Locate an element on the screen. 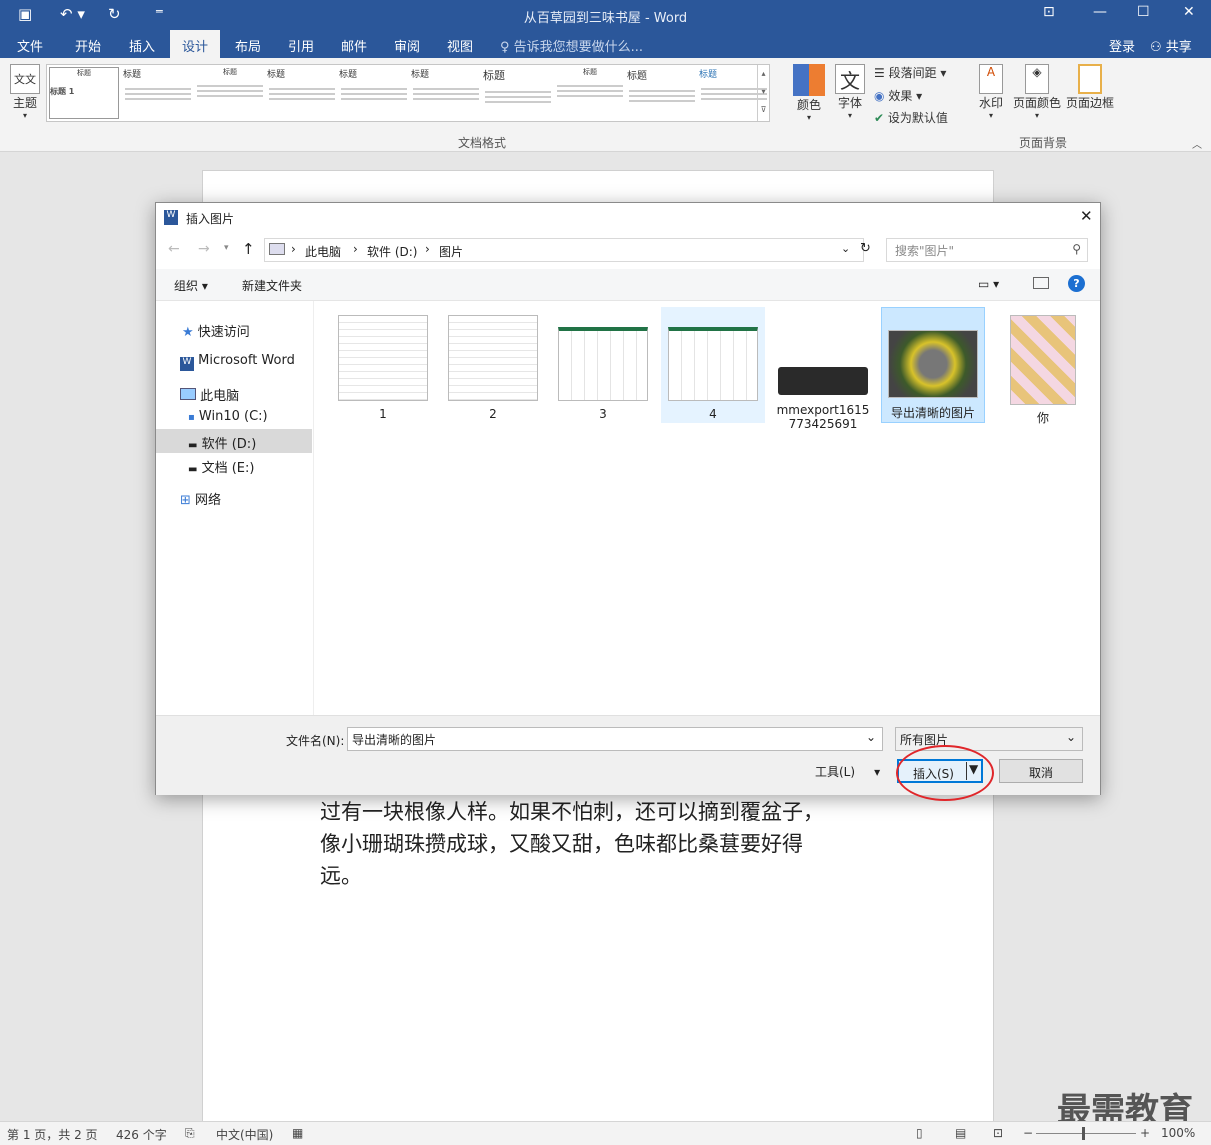 The width and height of the screenshot is (1211, 1145). nav-drive-c: ▪ Win10 (C:) is located at coordinates (228, 416).